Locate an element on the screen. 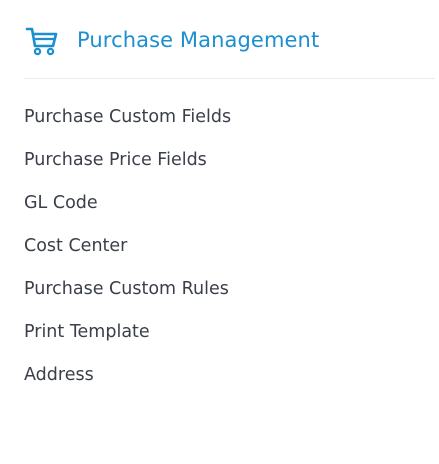 The image size is (439, 464). shopping-cart-icon is located at coordinates (41, 41).